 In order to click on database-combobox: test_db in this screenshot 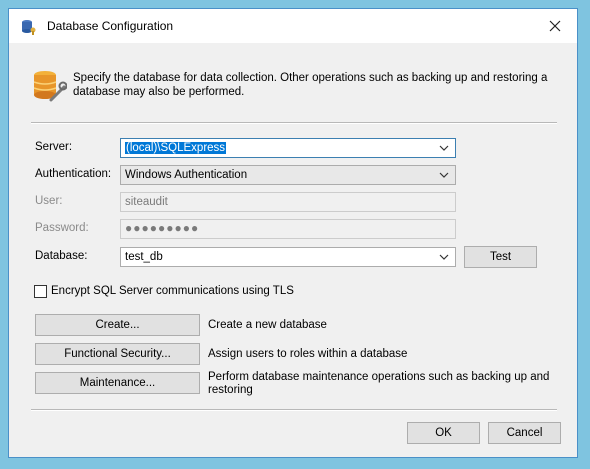, I will do `click(288, 257)`.